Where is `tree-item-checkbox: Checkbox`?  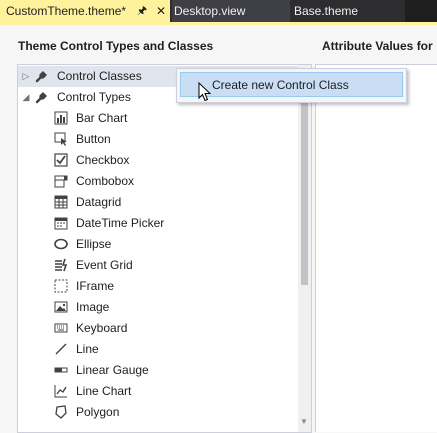
tree-item-checkbox: Checkbox is located at coordinates (158, 160).